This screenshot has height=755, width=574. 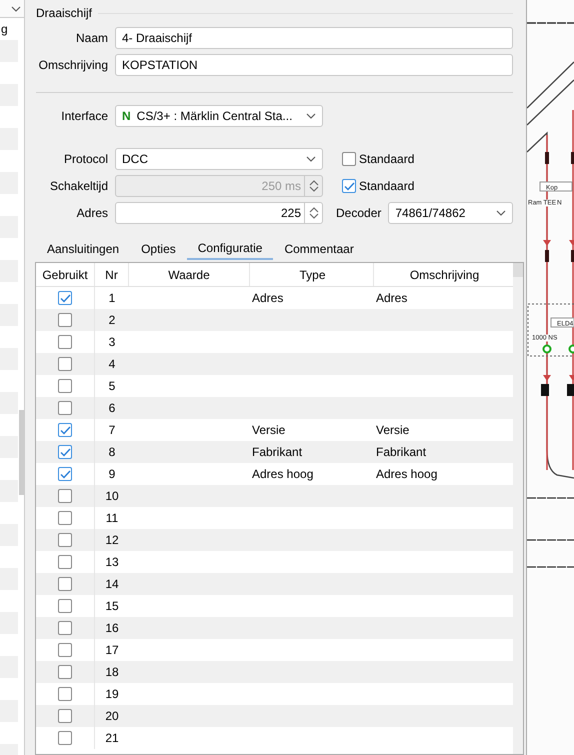 I want to click on column-header: Omschrijving, so click(x=443, y=275).